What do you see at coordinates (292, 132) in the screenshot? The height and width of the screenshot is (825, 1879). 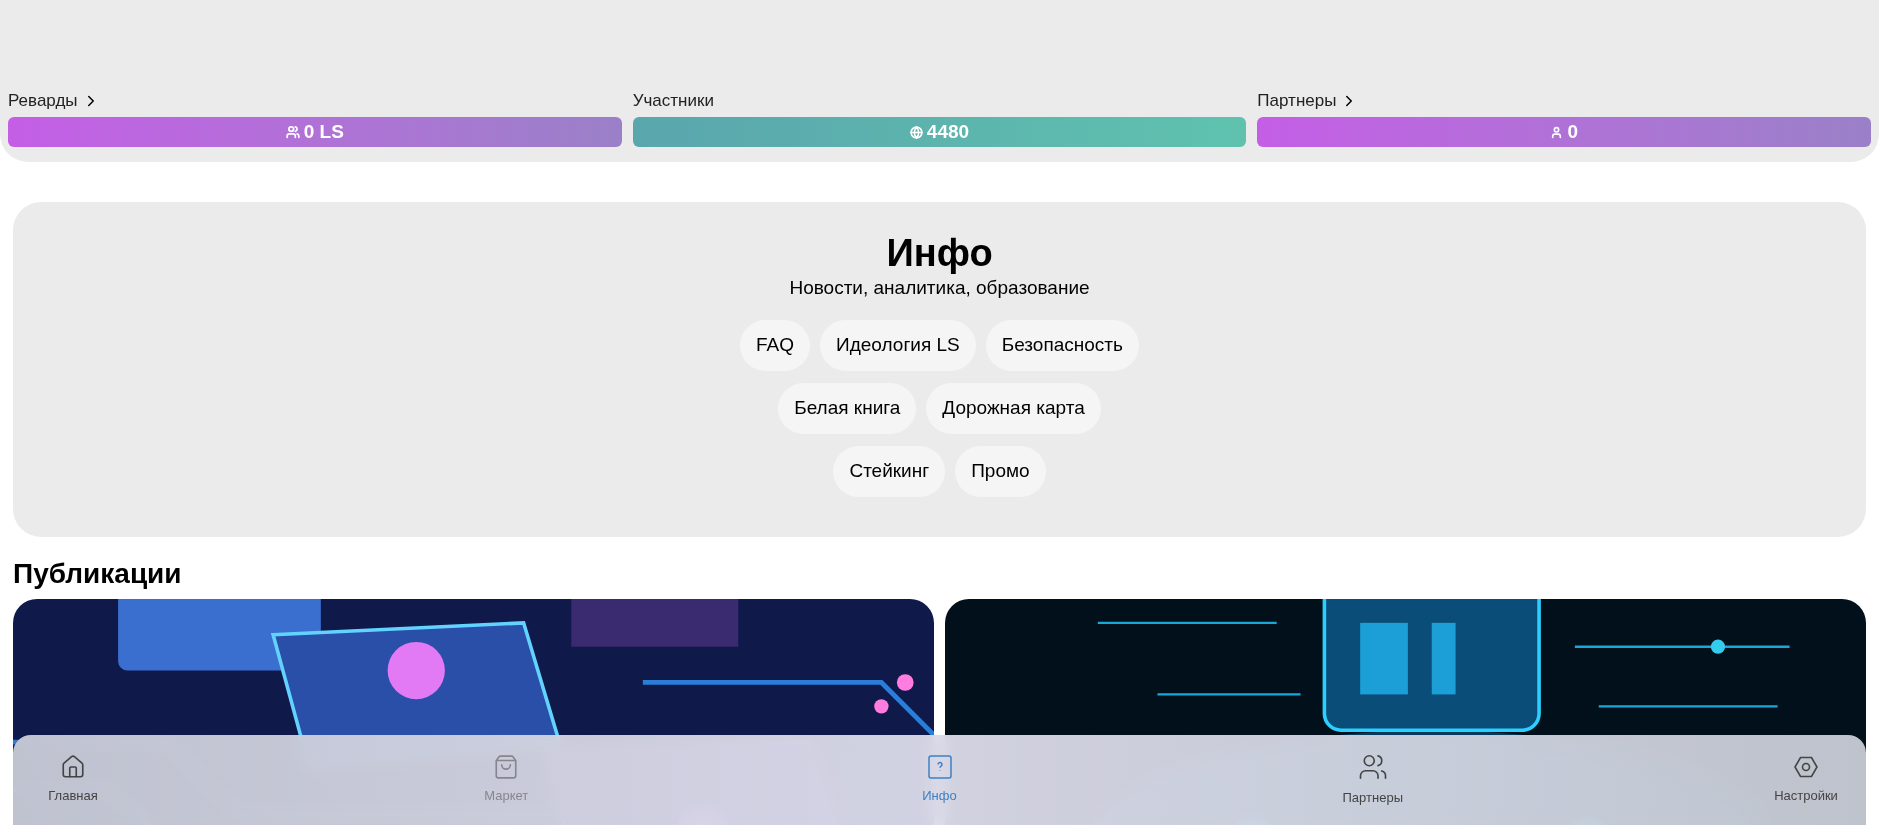 I see `users-icon` at bounding box center [292, 132].